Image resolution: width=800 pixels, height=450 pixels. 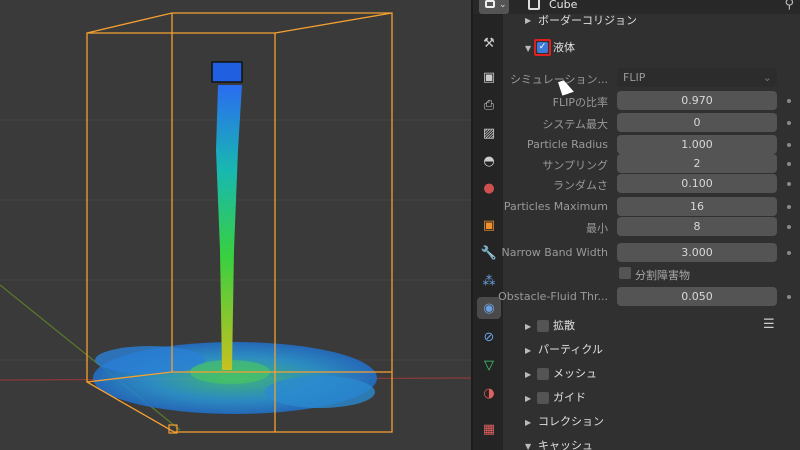 I want to click on obstacle-fluid-threshold-field: 0.050, so click(x=697, y=296).